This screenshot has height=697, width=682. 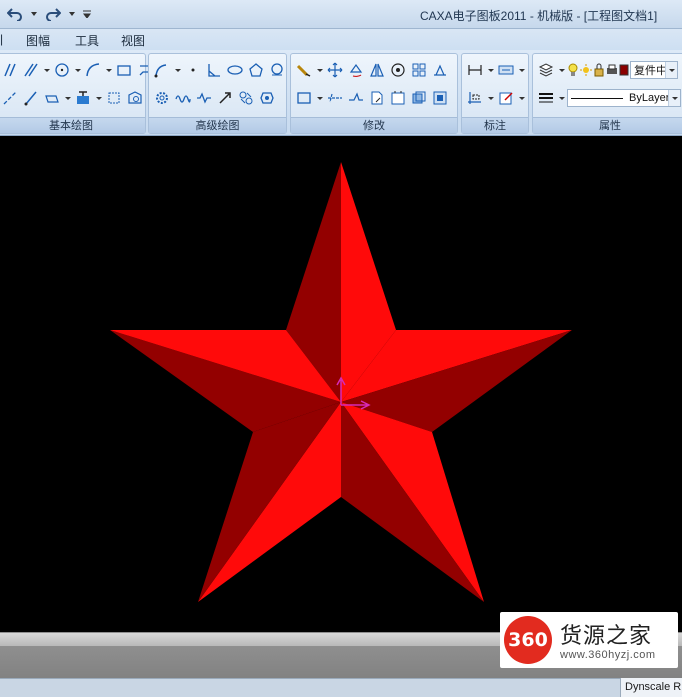 What do you see at coordinates (98, 98) in the screenshot?
I see `text-dropdown` at bounding box center [98, 98].